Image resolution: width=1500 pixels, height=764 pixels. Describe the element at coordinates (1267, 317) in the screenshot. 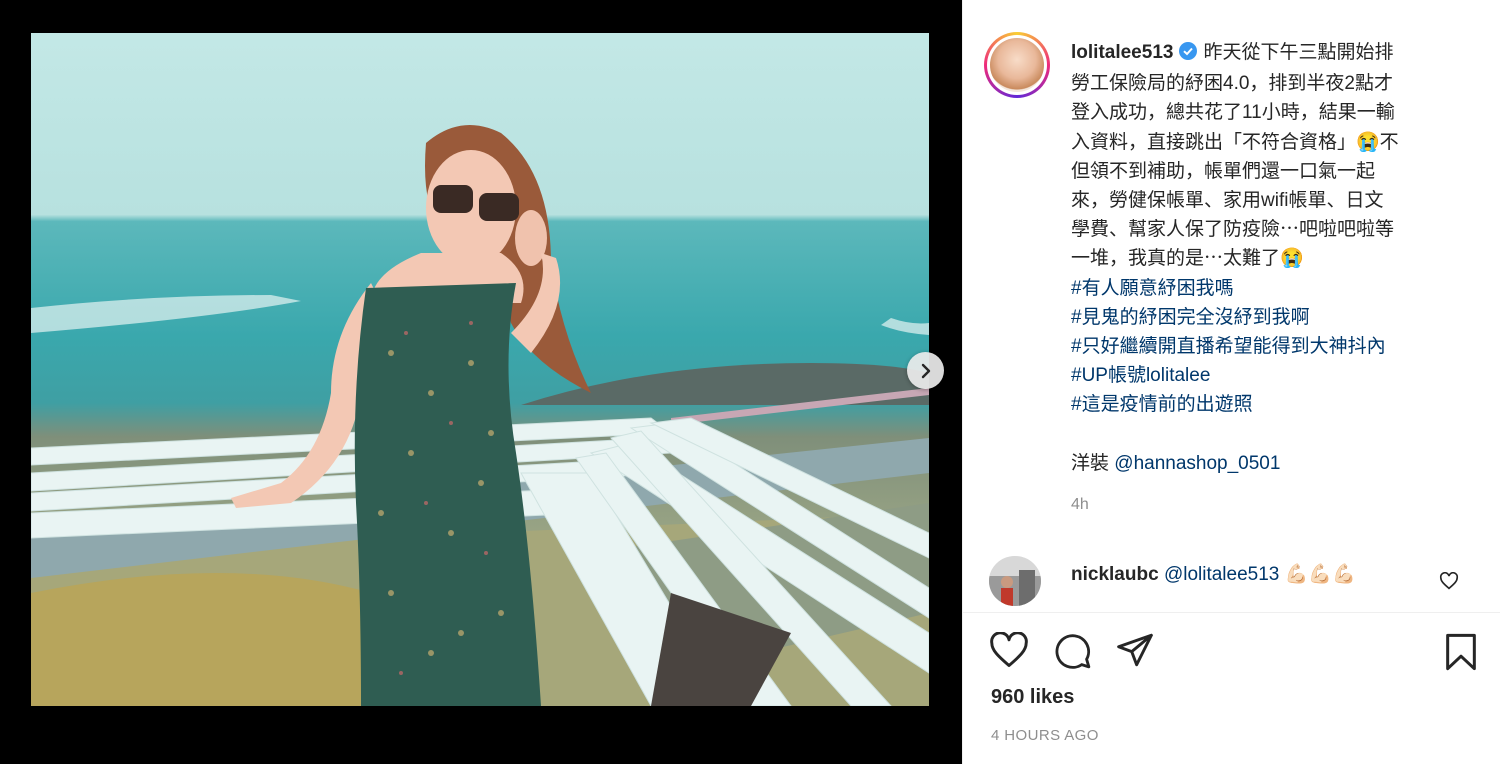

I see `hashtag-link: #見鬼的紓困完全沒紓到我啊` at that location.